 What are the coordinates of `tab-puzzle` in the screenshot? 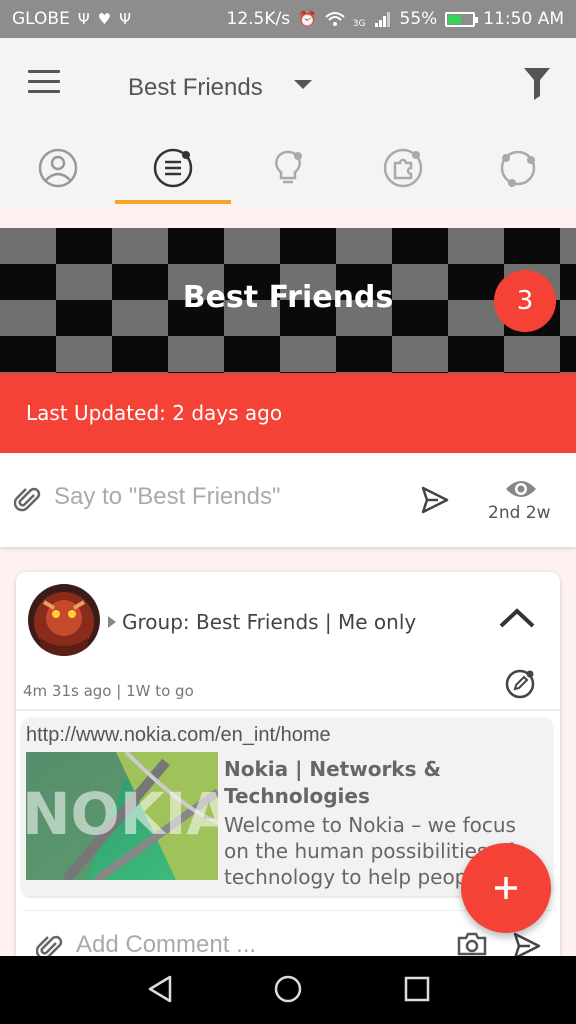 It's located at (403, 171).